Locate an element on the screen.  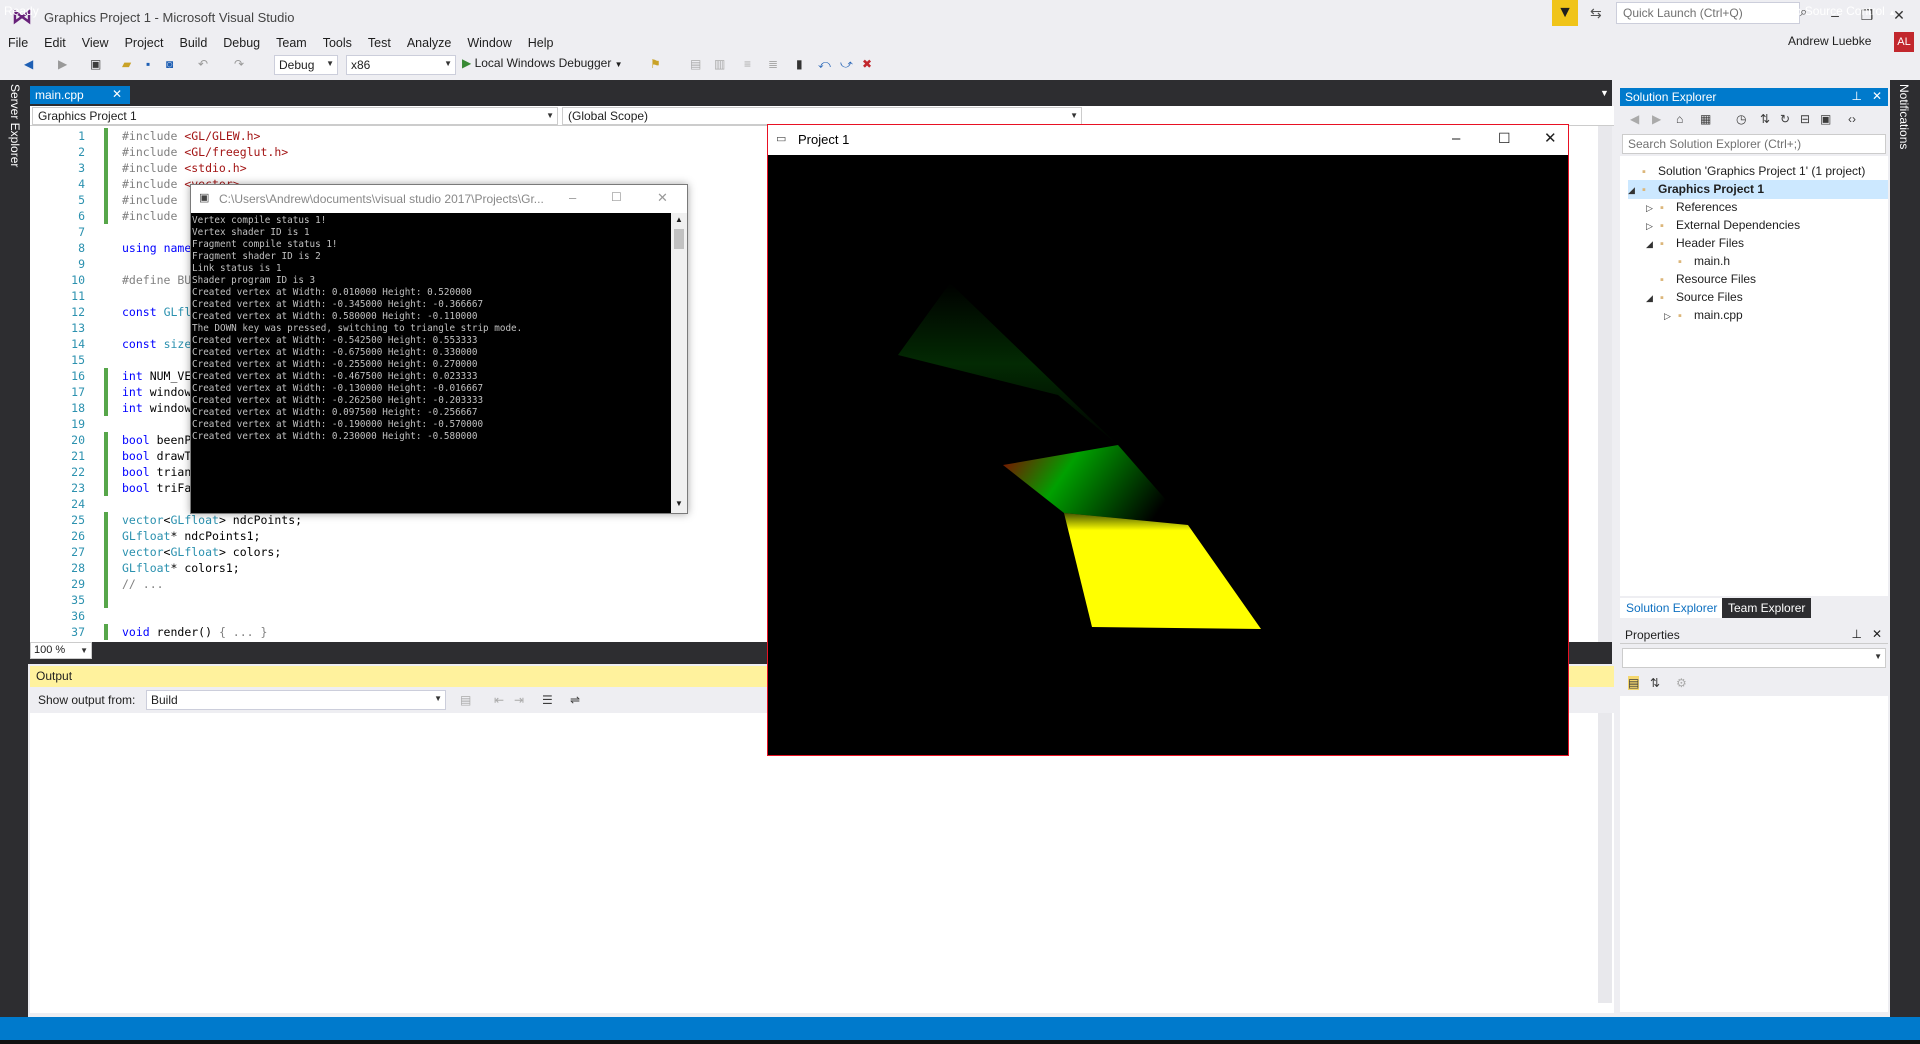
collapse-all-icon: ⊟ is located at coordinates (1805, 119).